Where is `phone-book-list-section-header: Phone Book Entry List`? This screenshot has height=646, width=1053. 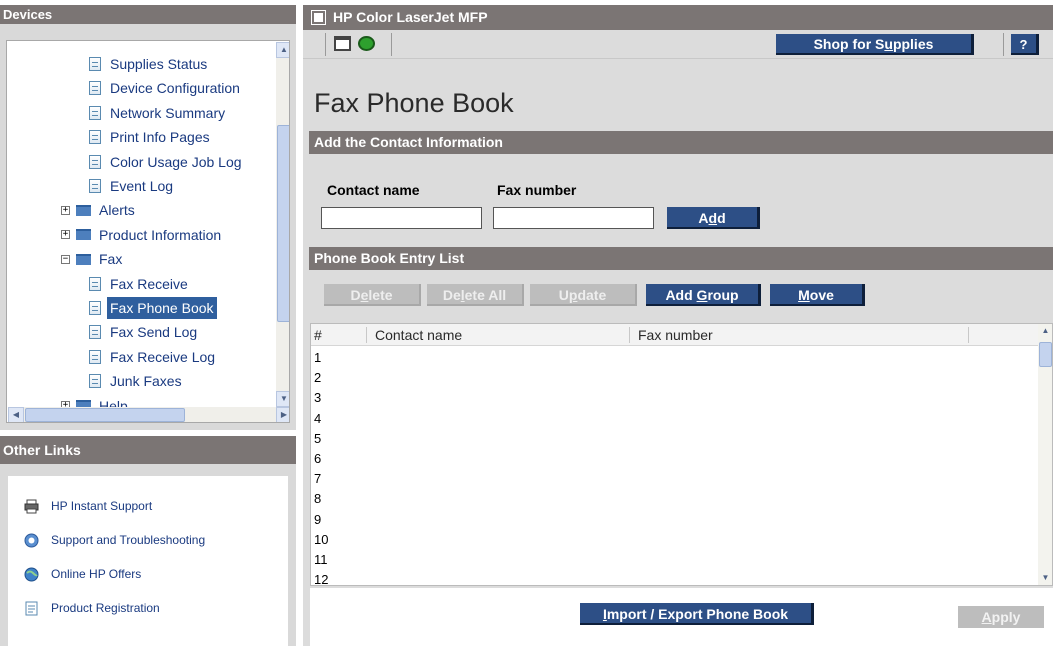
phone-book-list-section-header: Phone Book Entry List is located at coordinates (681, 258).